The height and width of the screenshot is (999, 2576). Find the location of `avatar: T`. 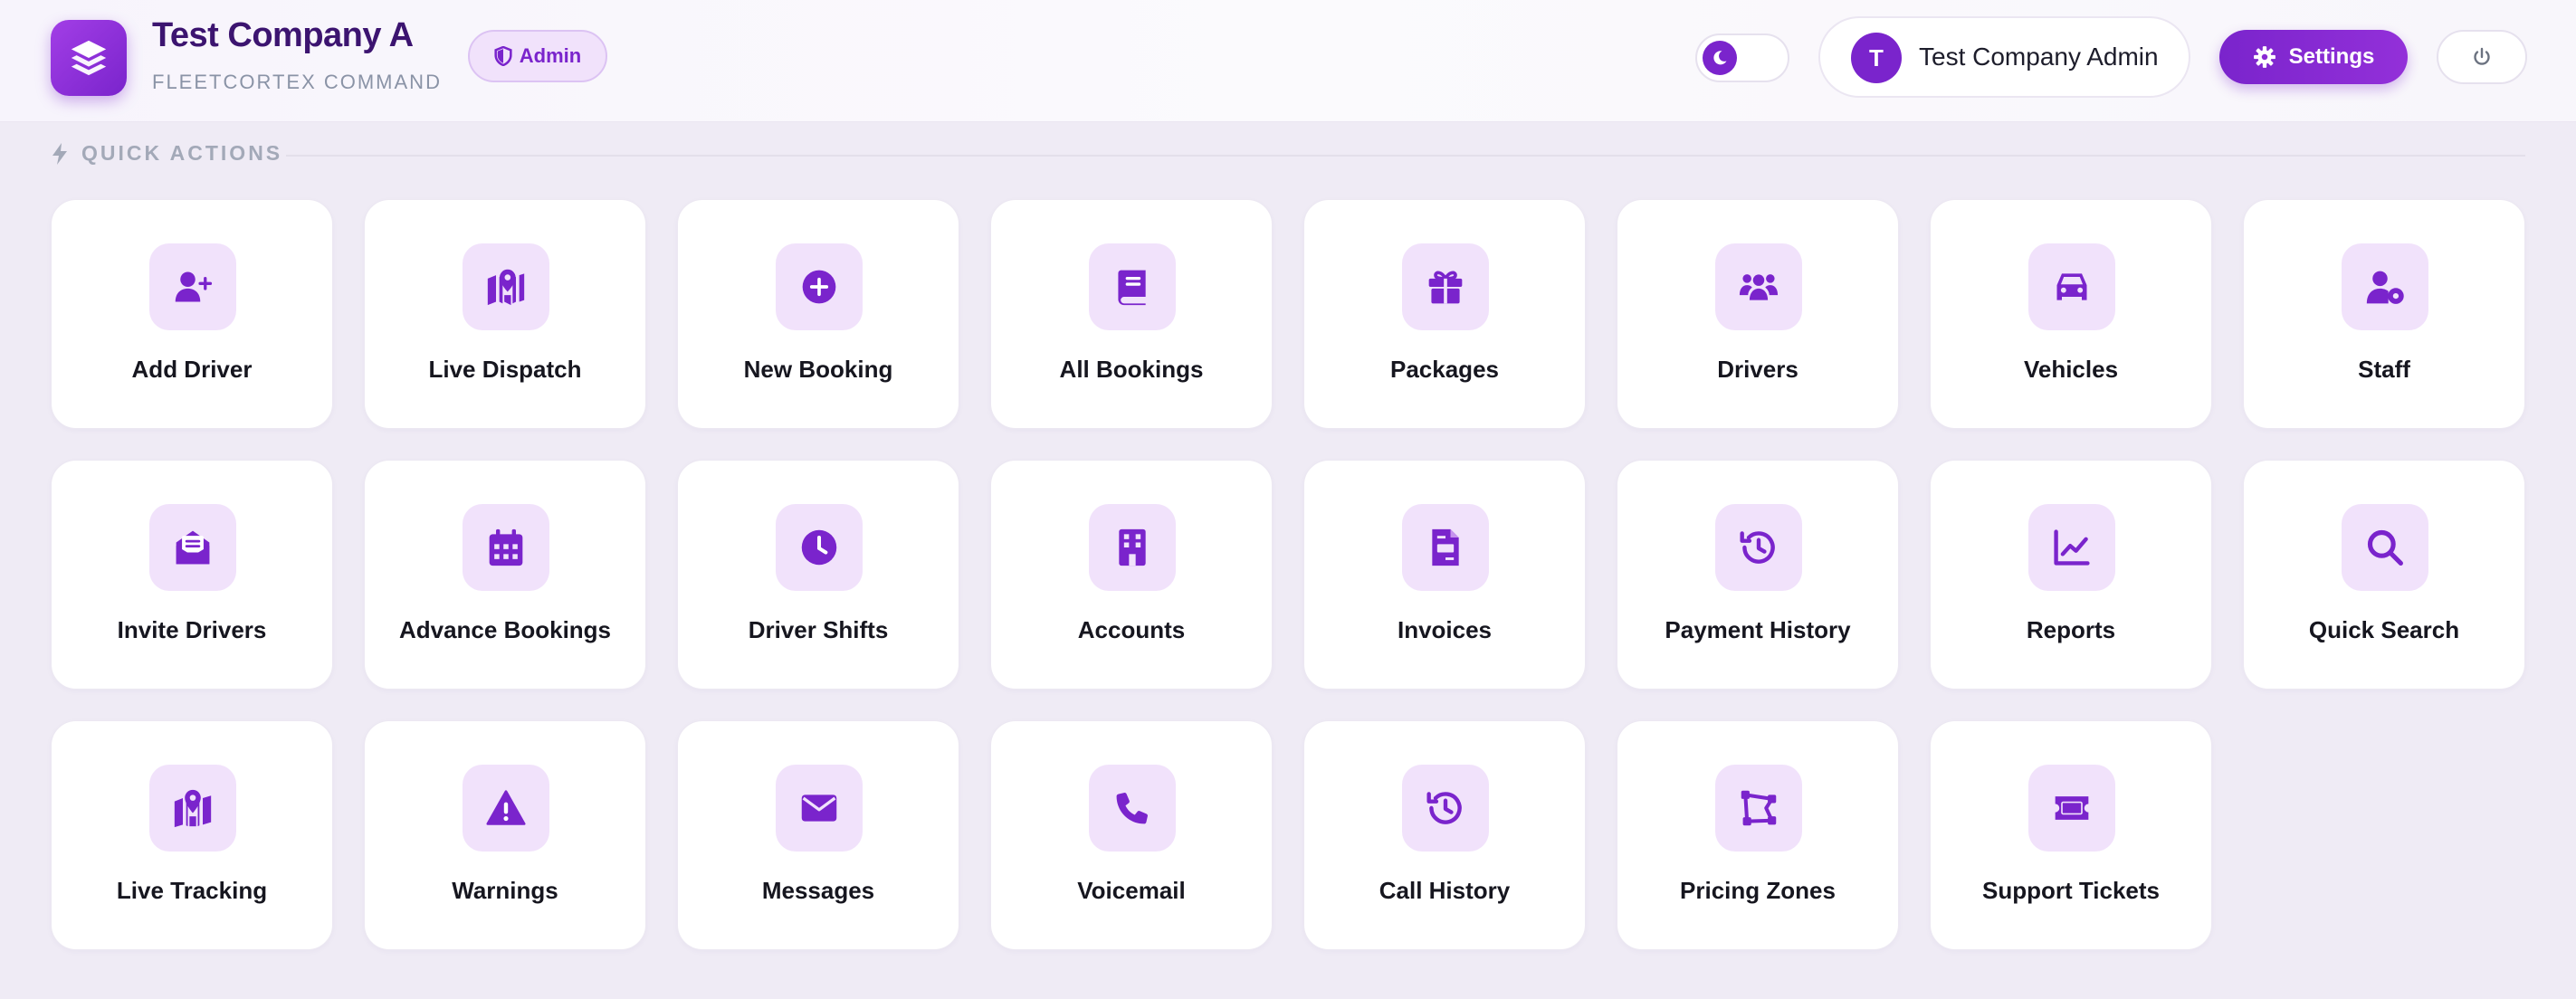

avatar: T is located at coordinates (1876, 58).